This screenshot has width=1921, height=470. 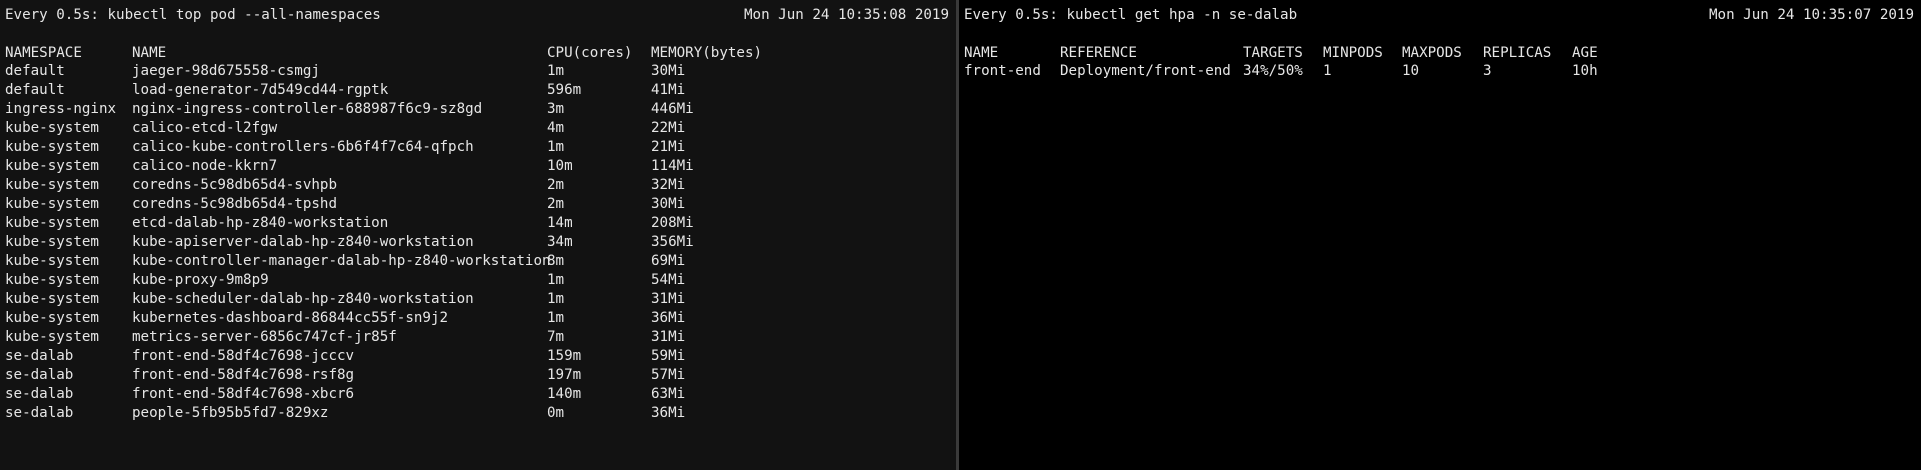 I want to click on column-header: MINPODS, so click(x=1353, y=53).